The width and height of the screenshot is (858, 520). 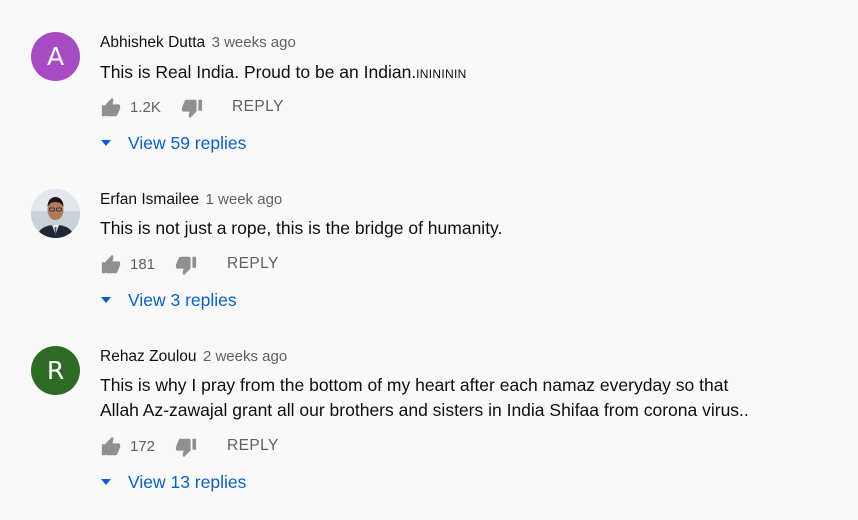 I want to click on view-replies-label: View 13 replies, so click(x=187, y=481).